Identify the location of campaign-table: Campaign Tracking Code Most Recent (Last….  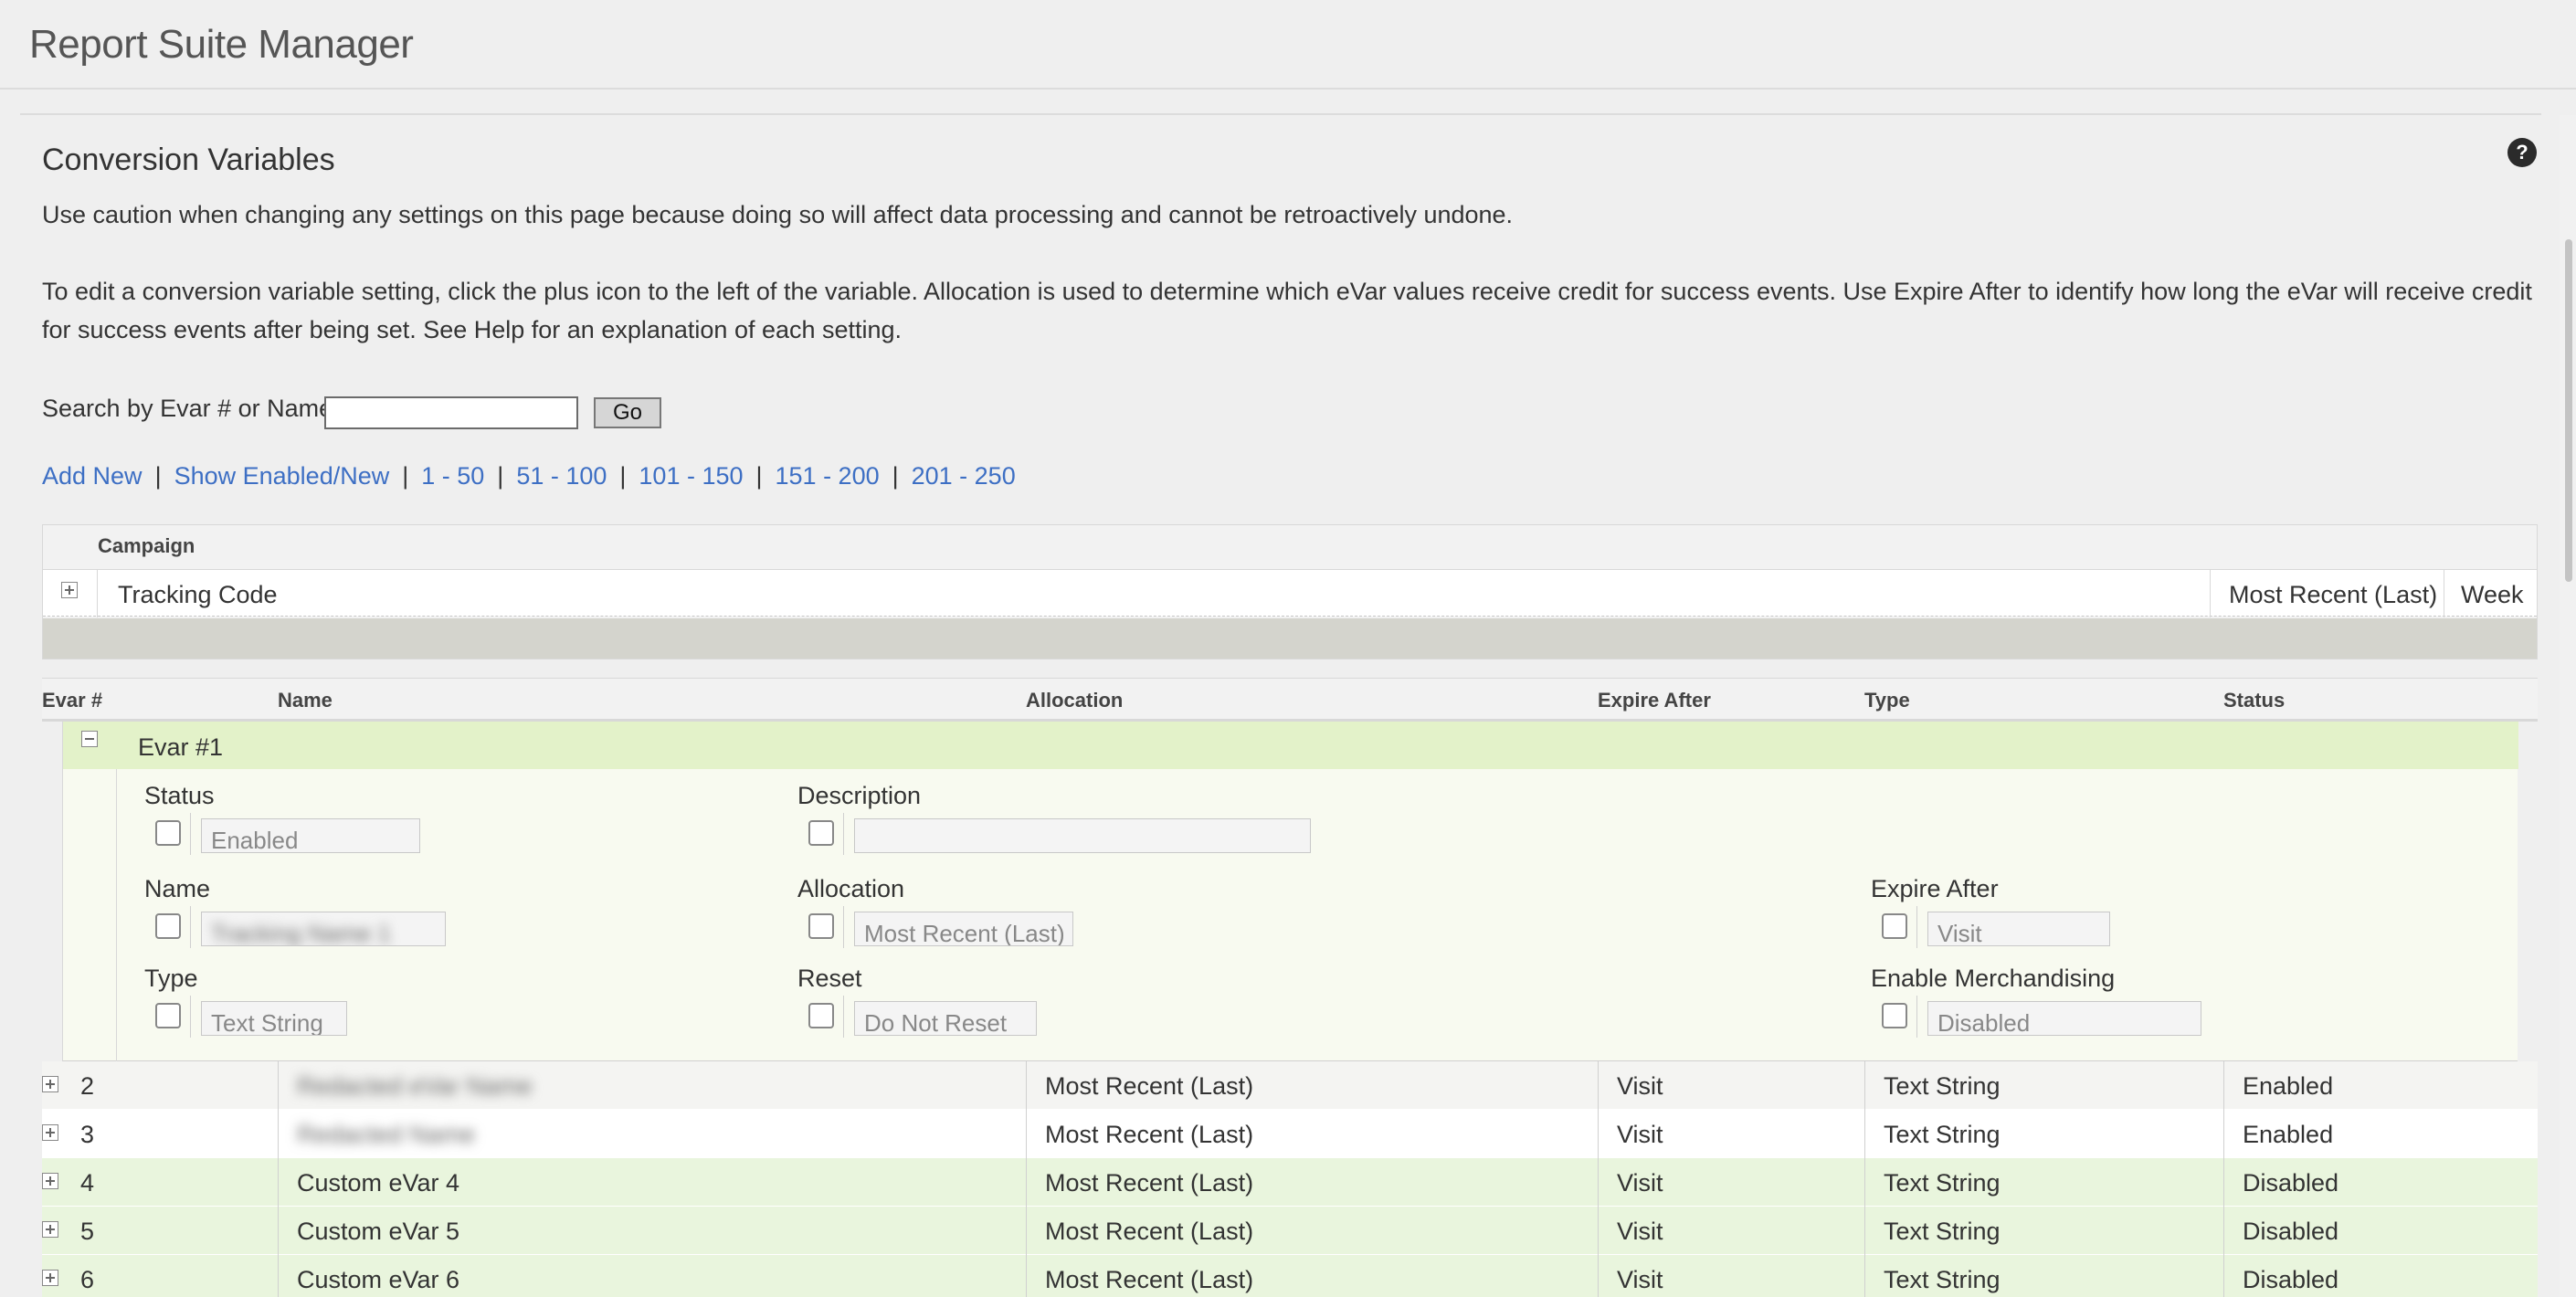
(1290, 591).